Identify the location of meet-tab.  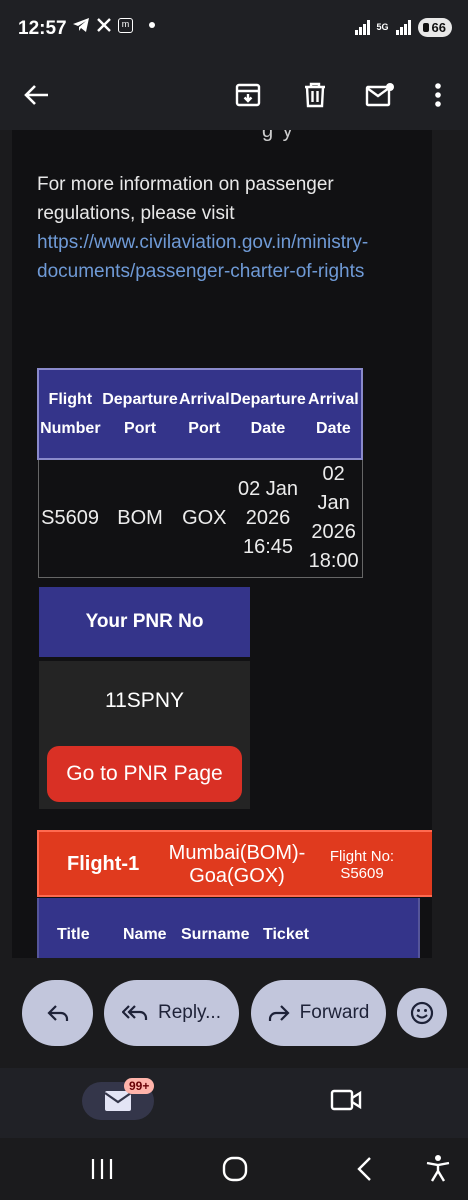
(346, 1102).